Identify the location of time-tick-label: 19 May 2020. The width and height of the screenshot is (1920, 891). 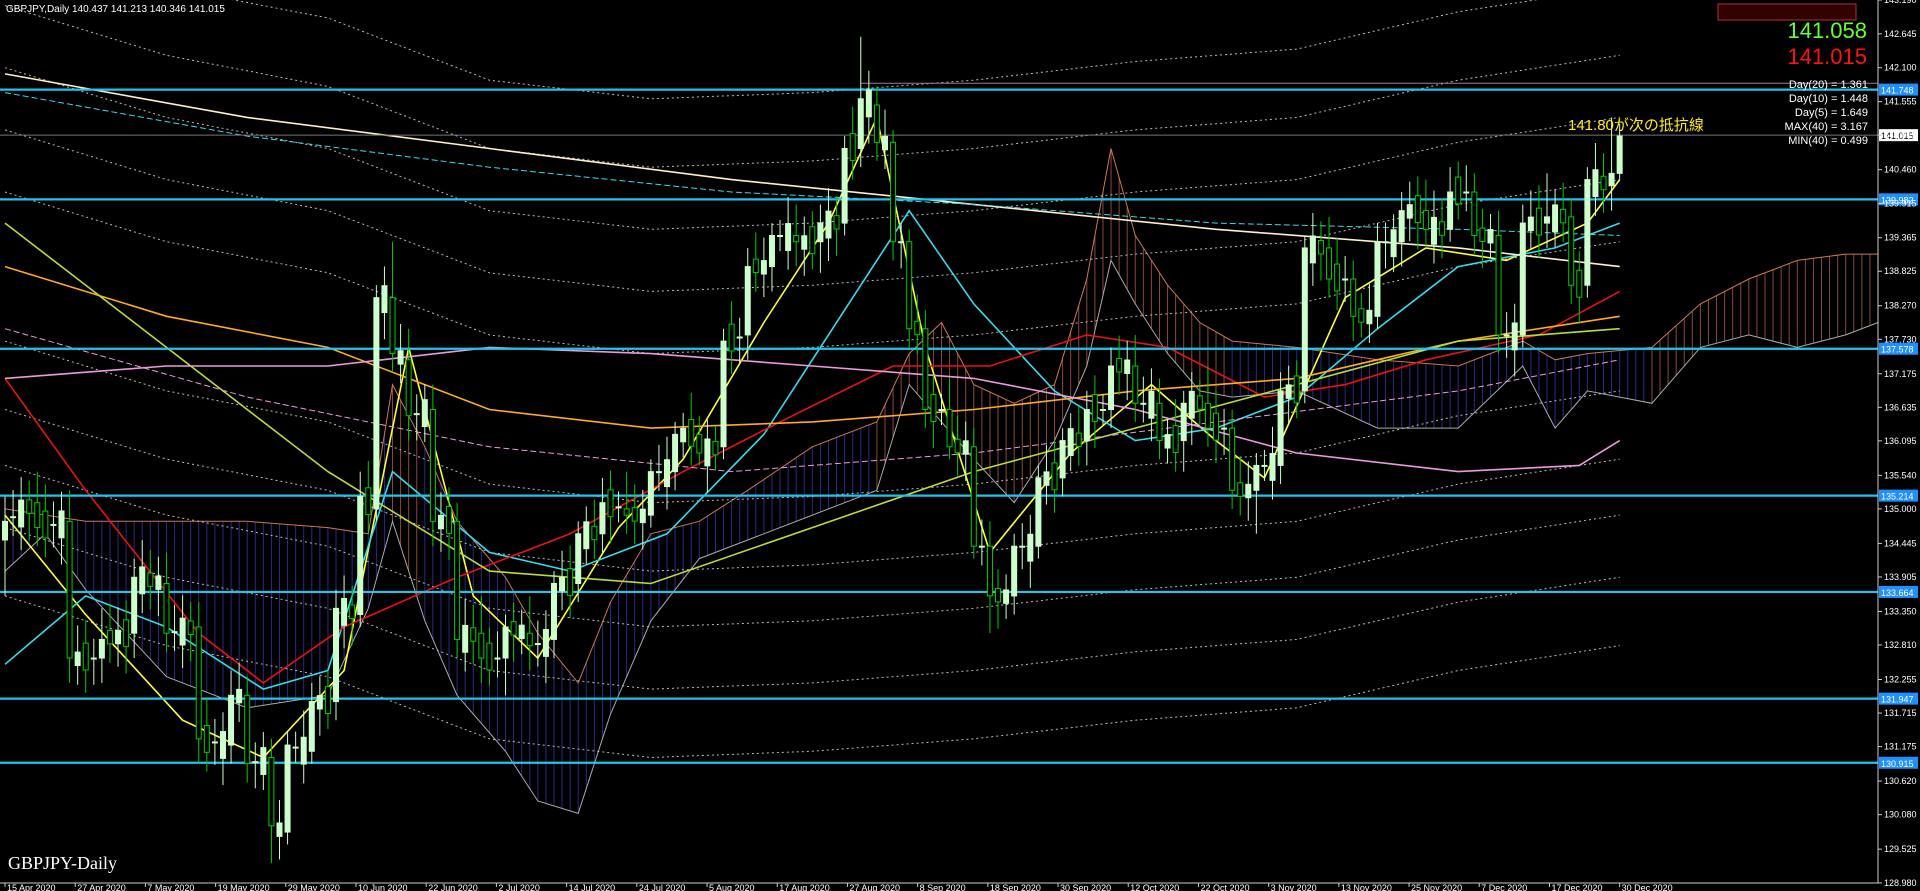
(244, 887).